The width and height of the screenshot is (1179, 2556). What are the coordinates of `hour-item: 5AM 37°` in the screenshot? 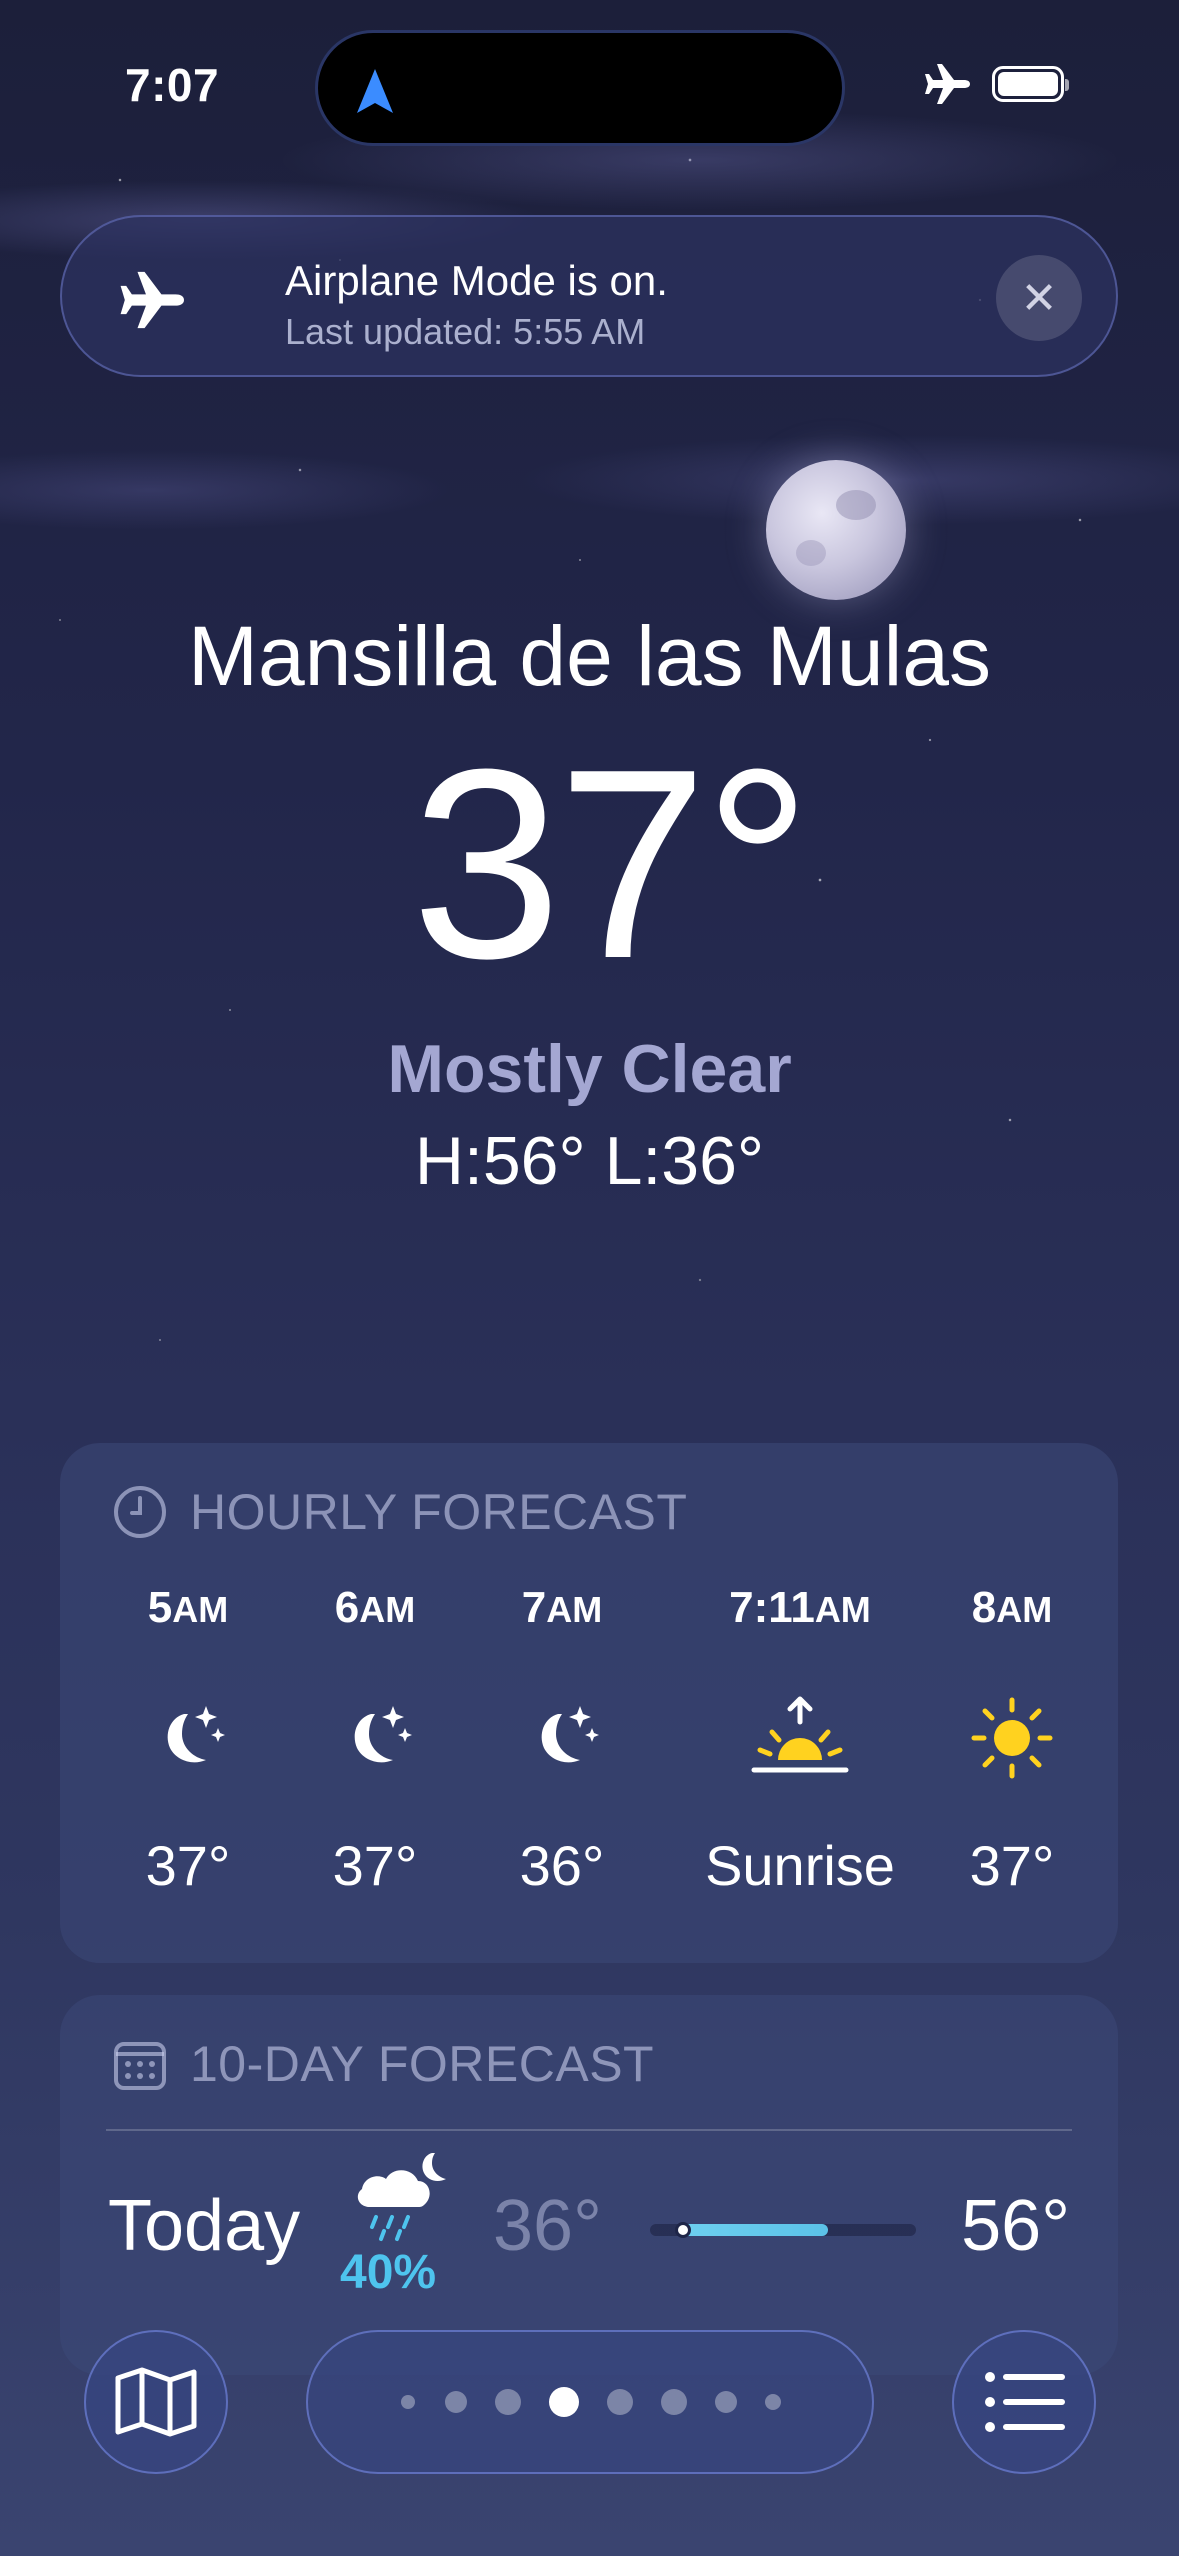 It's located at (188, 1740).